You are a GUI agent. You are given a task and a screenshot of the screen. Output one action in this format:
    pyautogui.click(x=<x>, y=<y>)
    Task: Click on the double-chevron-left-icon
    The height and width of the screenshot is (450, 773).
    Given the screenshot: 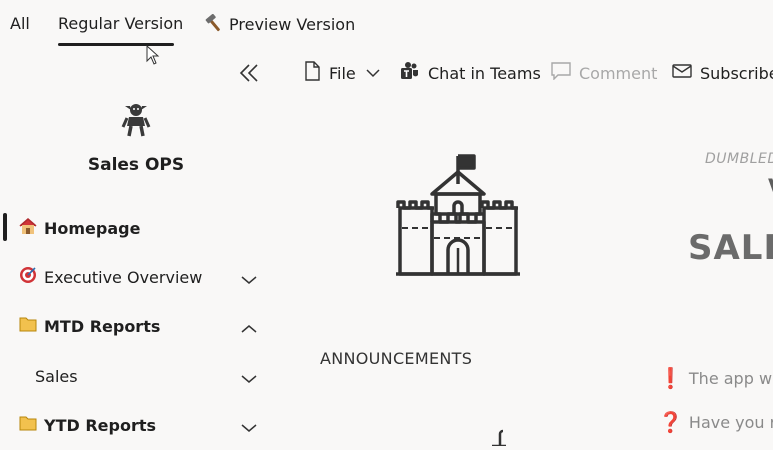 What is the action you would take?
    pyautogui.click(x=249, y=76)
    